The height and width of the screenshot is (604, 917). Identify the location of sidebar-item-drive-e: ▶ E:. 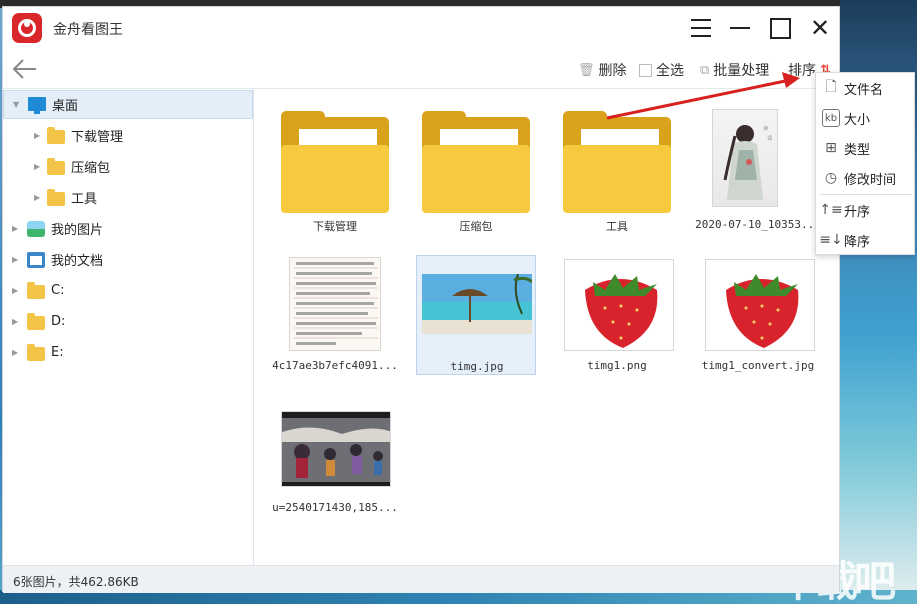
(128, 352).